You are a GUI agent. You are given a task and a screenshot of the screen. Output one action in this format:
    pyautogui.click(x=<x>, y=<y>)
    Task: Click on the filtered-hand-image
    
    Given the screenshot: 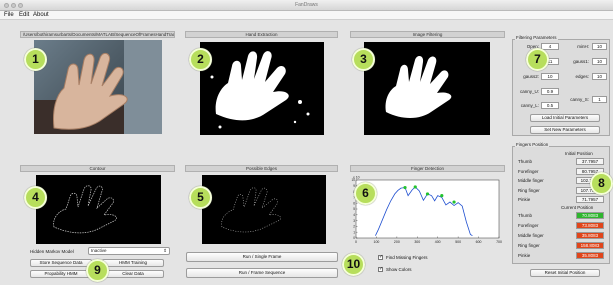 What is the action you would take?
    pyautogui.click(x=418, y=87)
    